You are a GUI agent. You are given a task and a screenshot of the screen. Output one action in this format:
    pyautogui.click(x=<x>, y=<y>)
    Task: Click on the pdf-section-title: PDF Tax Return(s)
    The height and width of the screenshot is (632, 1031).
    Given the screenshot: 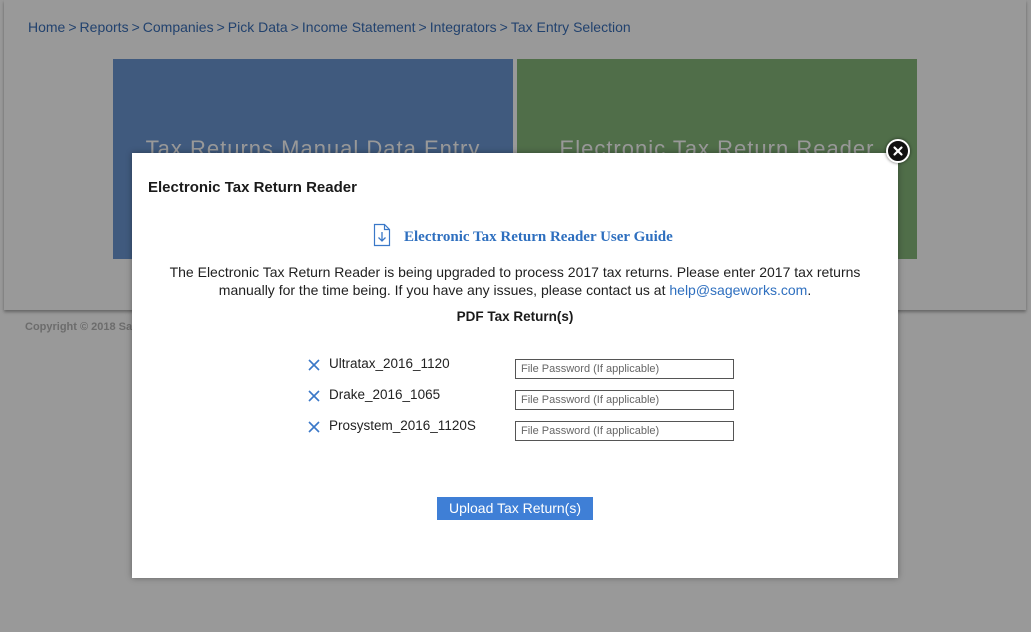 What is the action you would take?
    pyautogui.click(x=515, y=316)
    